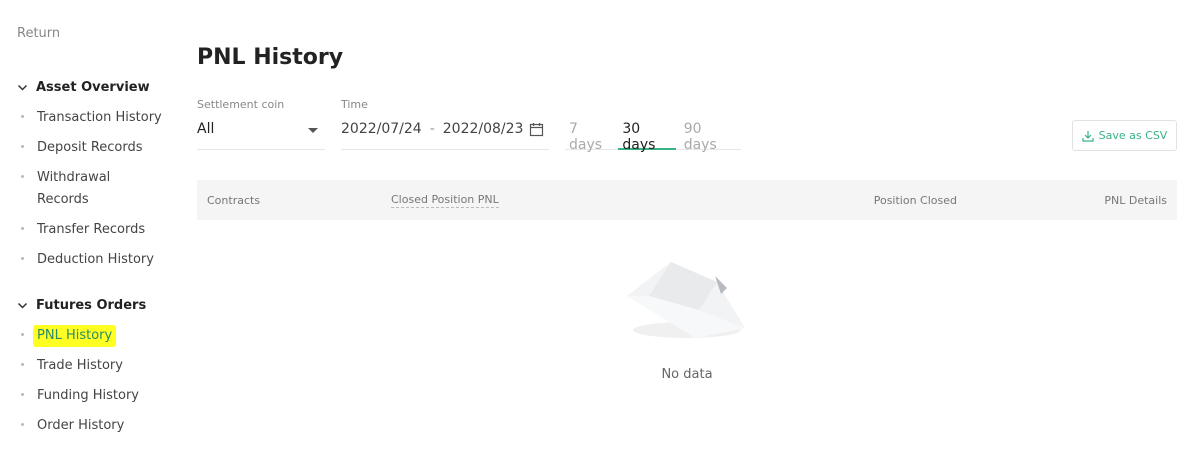 The width and height of the screenshot is (1188, 464). What do you see at coordinates (75, 336) in the screenshot?
I see `sidebar-item-label: PNL History` at bounding box center [75, 336].